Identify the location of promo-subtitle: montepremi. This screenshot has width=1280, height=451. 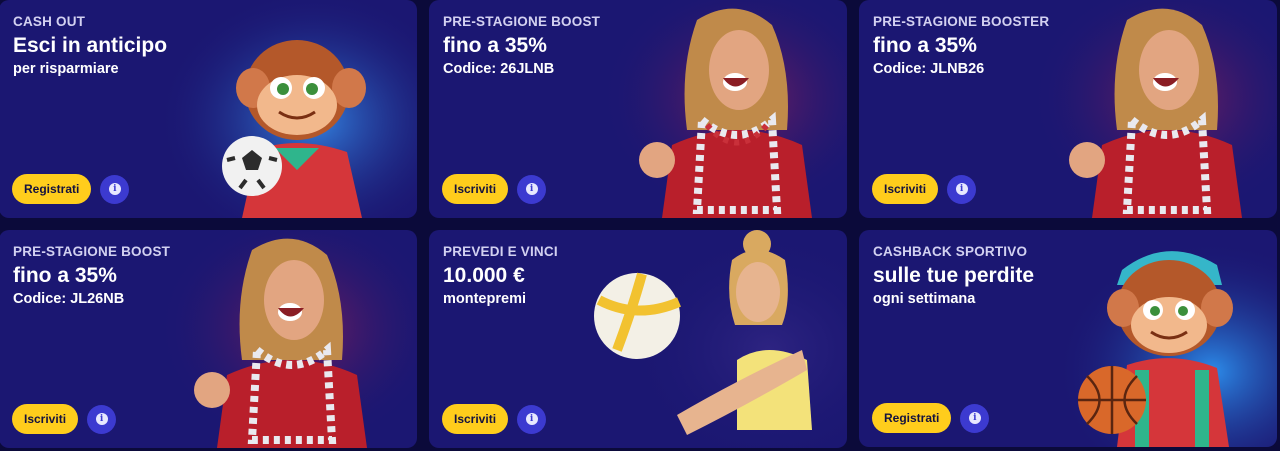
(484, 299).